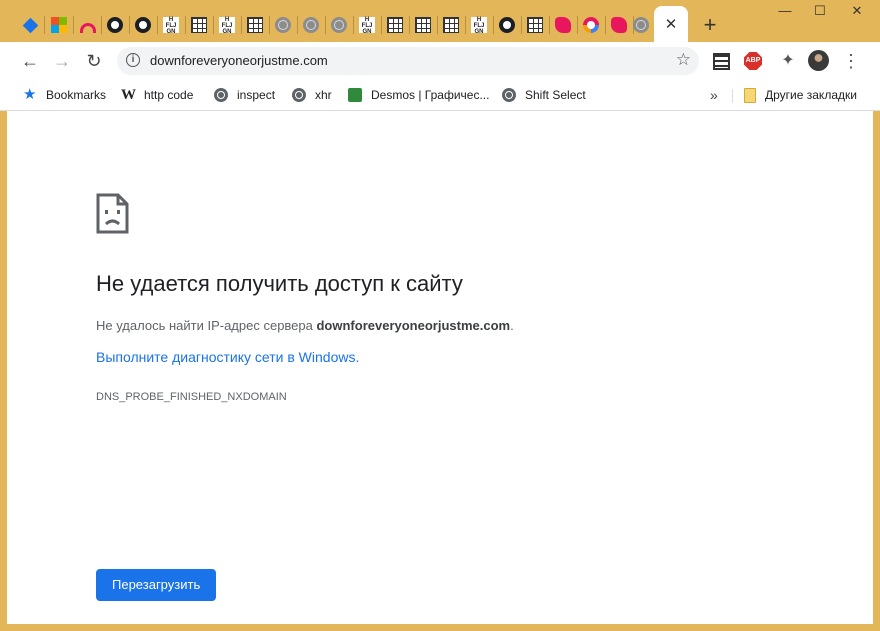 The width and height of the screenshot is (880, 631). Describe the element at coordinates (555, 95) in the screenshot. I see `bookmark-label: Shift Select` at that location.